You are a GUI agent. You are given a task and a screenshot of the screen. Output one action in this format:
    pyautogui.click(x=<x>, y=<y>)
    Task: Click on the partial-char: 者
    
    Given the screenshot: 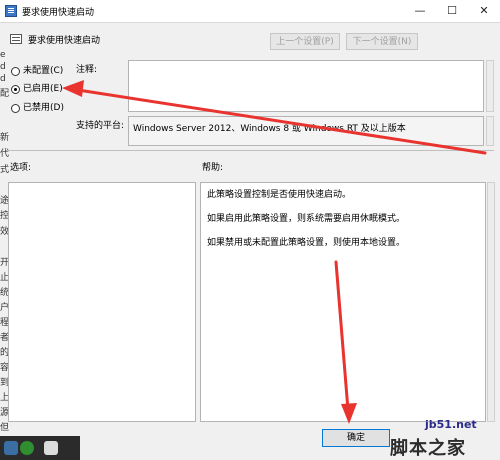 What is the action you would take?
    pyautogui.click(x=5, y=338)
    